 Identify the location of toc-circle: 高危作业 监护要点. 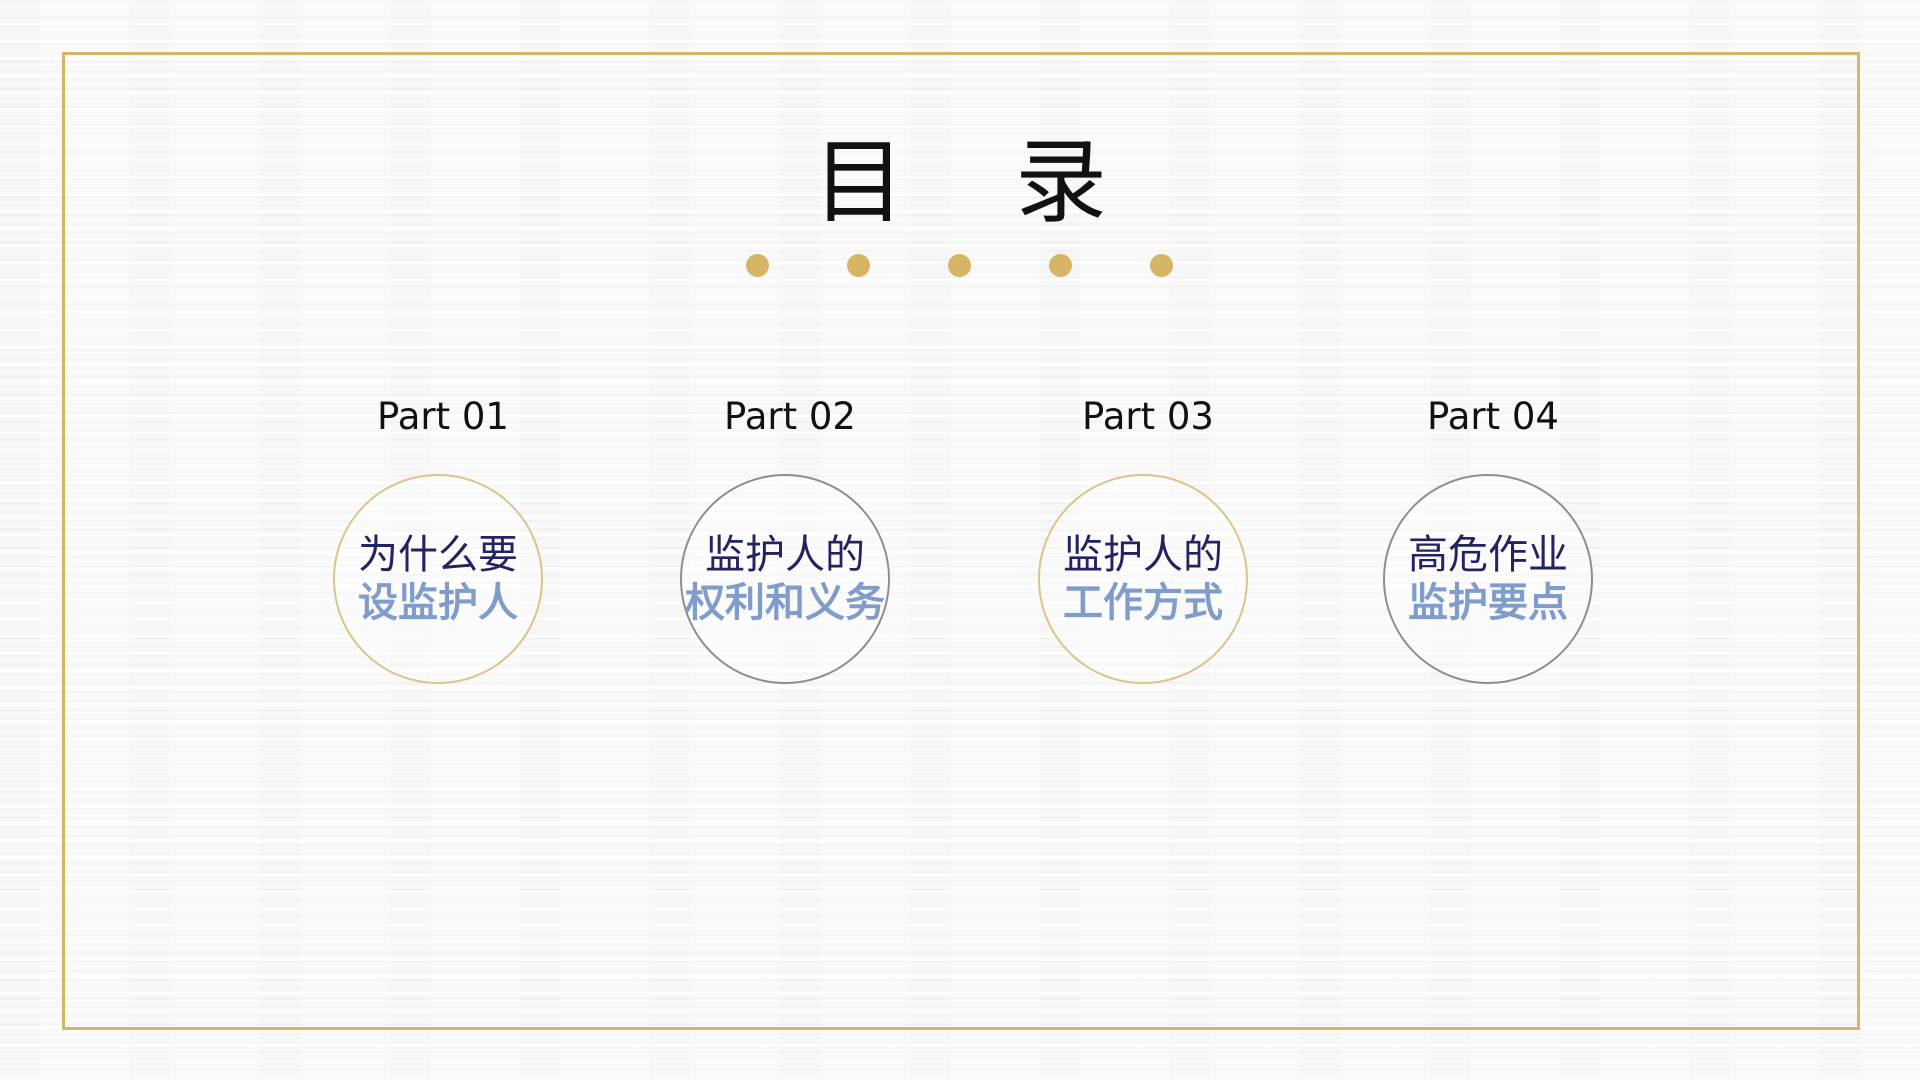
(1488, 579).